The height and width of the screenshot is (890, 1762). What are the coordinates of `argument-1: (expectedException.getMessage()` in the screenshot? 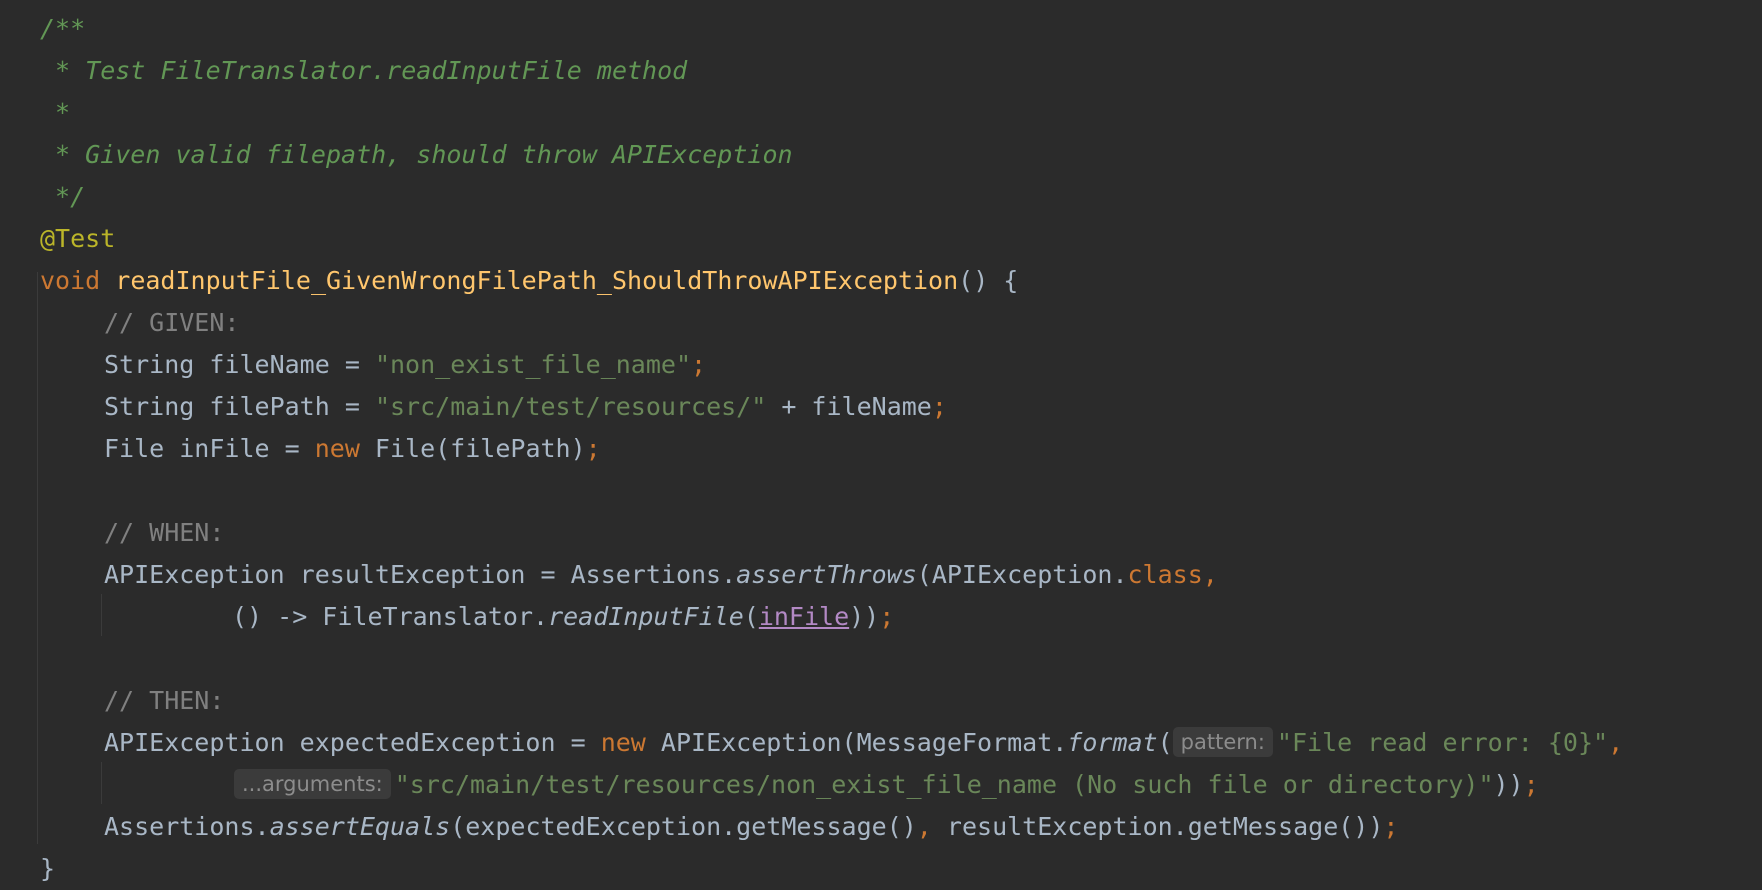 It's located at (683, 826).